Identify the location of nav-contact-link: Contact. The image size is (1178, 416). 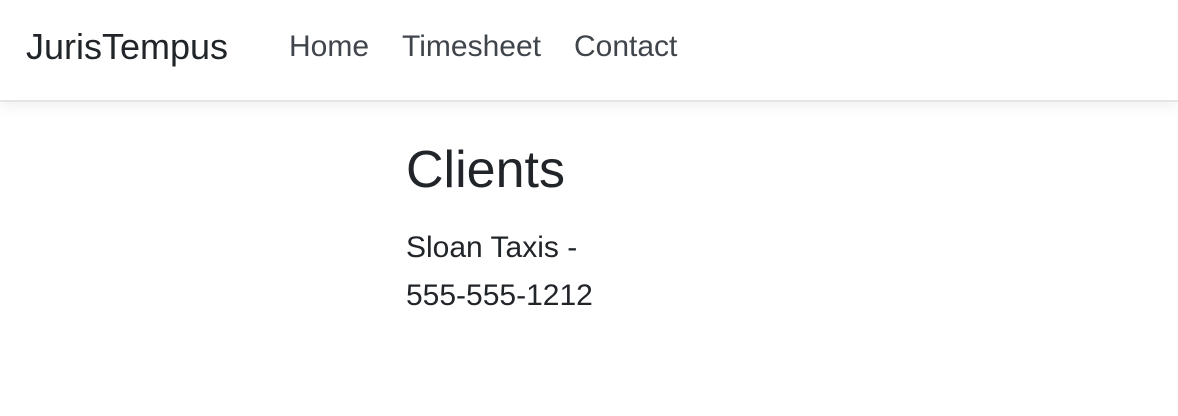
(625, 47).